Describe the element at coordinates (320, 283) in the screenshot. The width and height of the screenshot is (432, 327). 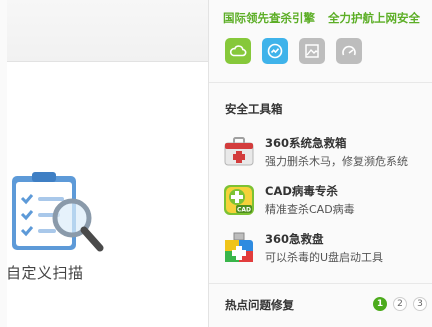
I see `section-divider-bottom` at that location.